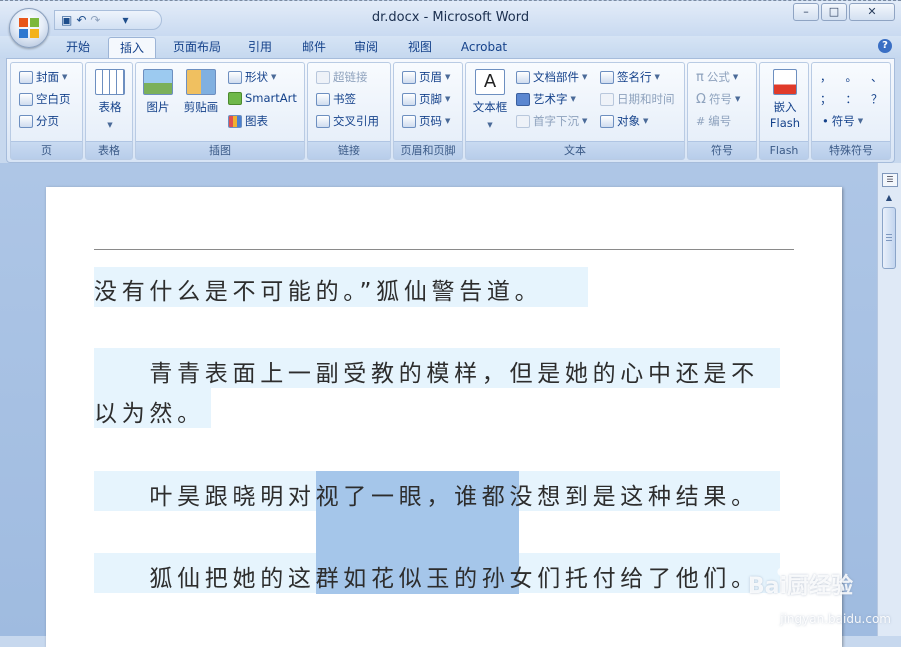 This screenshot has height=647, width=901. What do you see at coordinates (637, 99) in the screenshot?
I see `date-time-button: 日期和时间` at bounding box center [637, 99].